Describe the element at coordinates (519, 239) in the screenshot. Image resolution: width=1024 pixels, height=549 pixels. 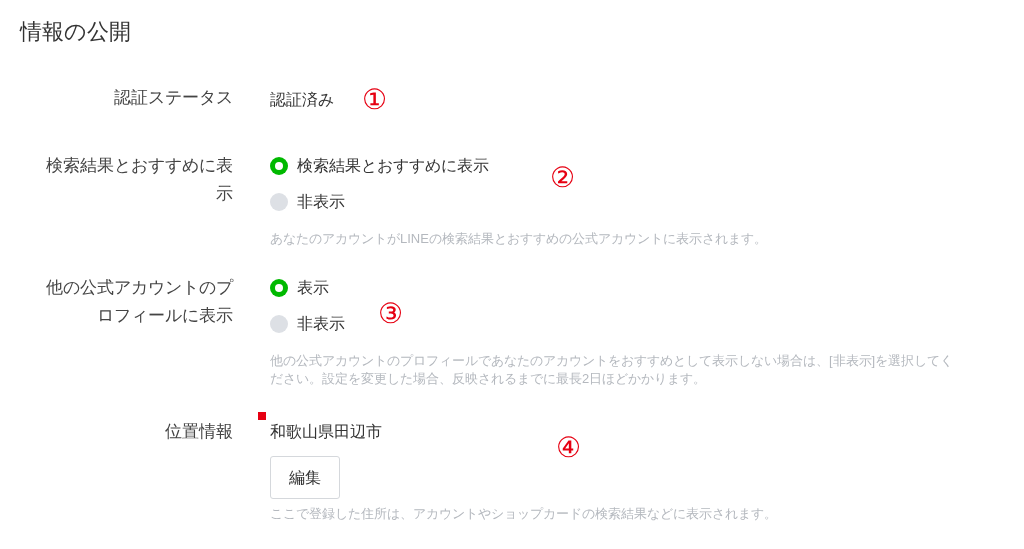
I see `help-text: あなたのアカウントがLINEの検索結果とおすすめの公式アカウントに表示されます。` at that location.